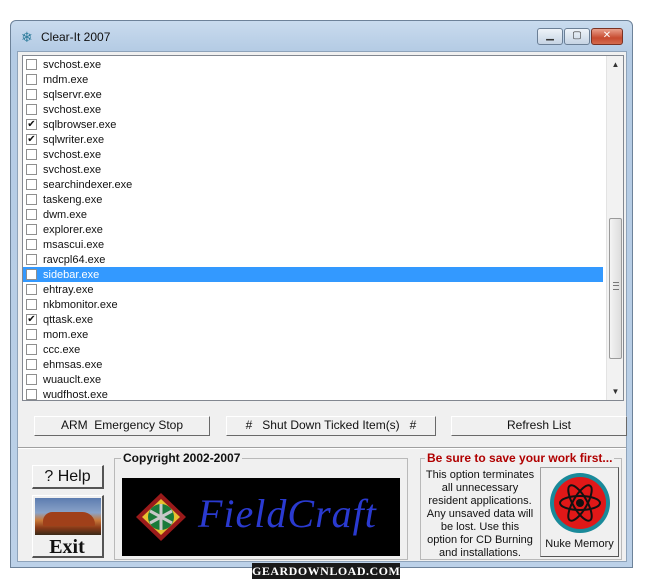 This screenshot has height=581, width=650. What do you see at coordinates (66, 79) in the screenshot?
I see `list-item-label: mdm.exe` at bounding box center [66, 79].